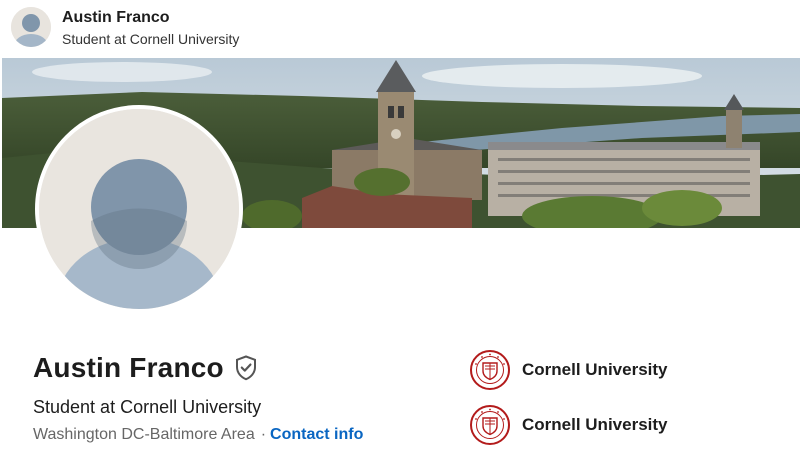  I want to click on profile-headline: Student at Cornell University, so click(147, 407).